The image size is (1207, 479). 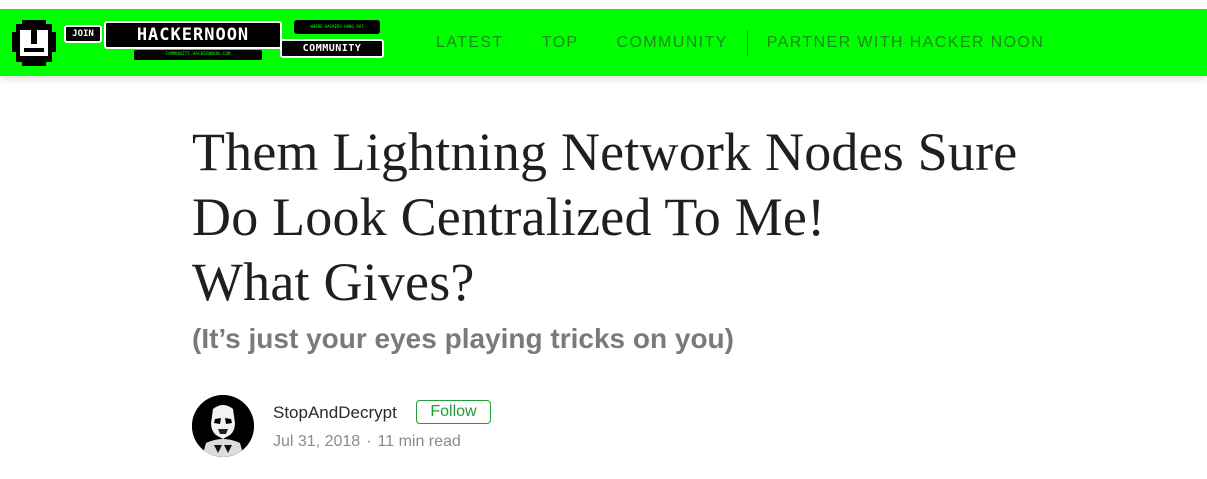 I want to click on follow-button: Follow, so click(x=453, y=412).